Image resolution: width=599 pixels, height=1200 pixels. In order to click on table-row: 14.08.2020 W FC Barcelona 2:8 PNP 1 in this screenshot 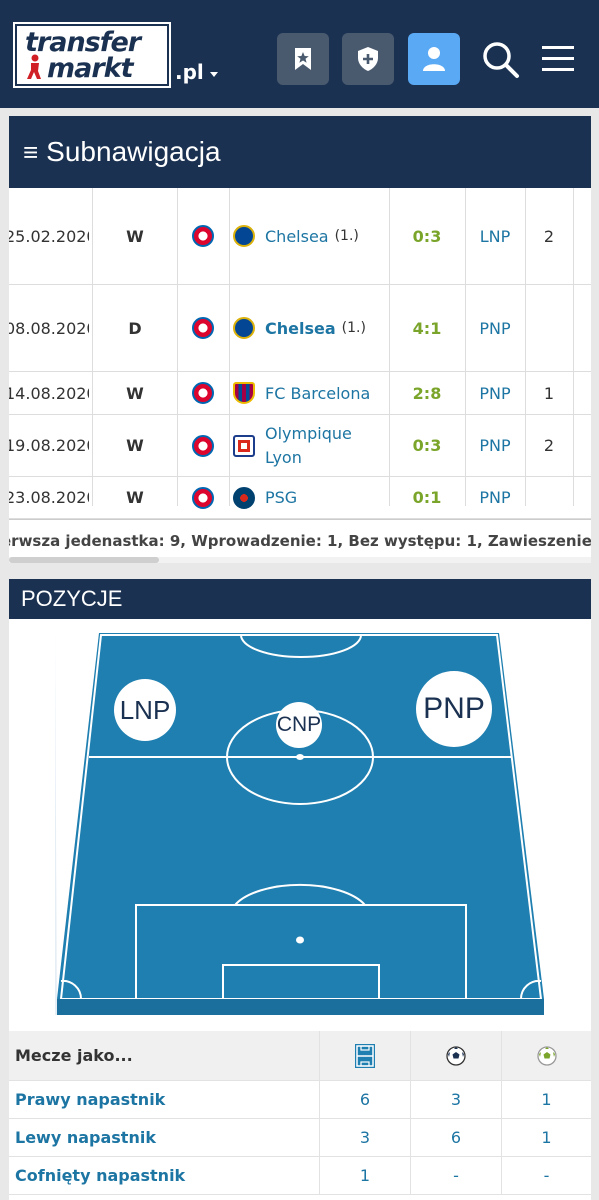, I will do `click(300, 393)`.